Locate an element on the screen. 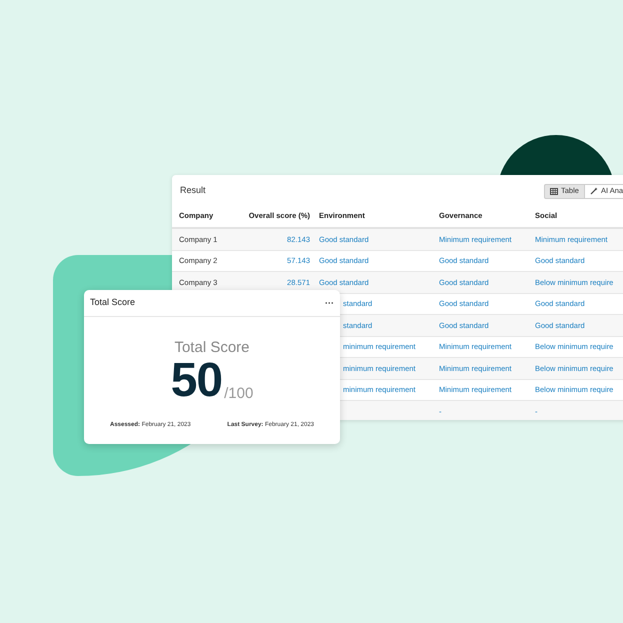  card-title: Total Score is located at coordinates (113, 303).